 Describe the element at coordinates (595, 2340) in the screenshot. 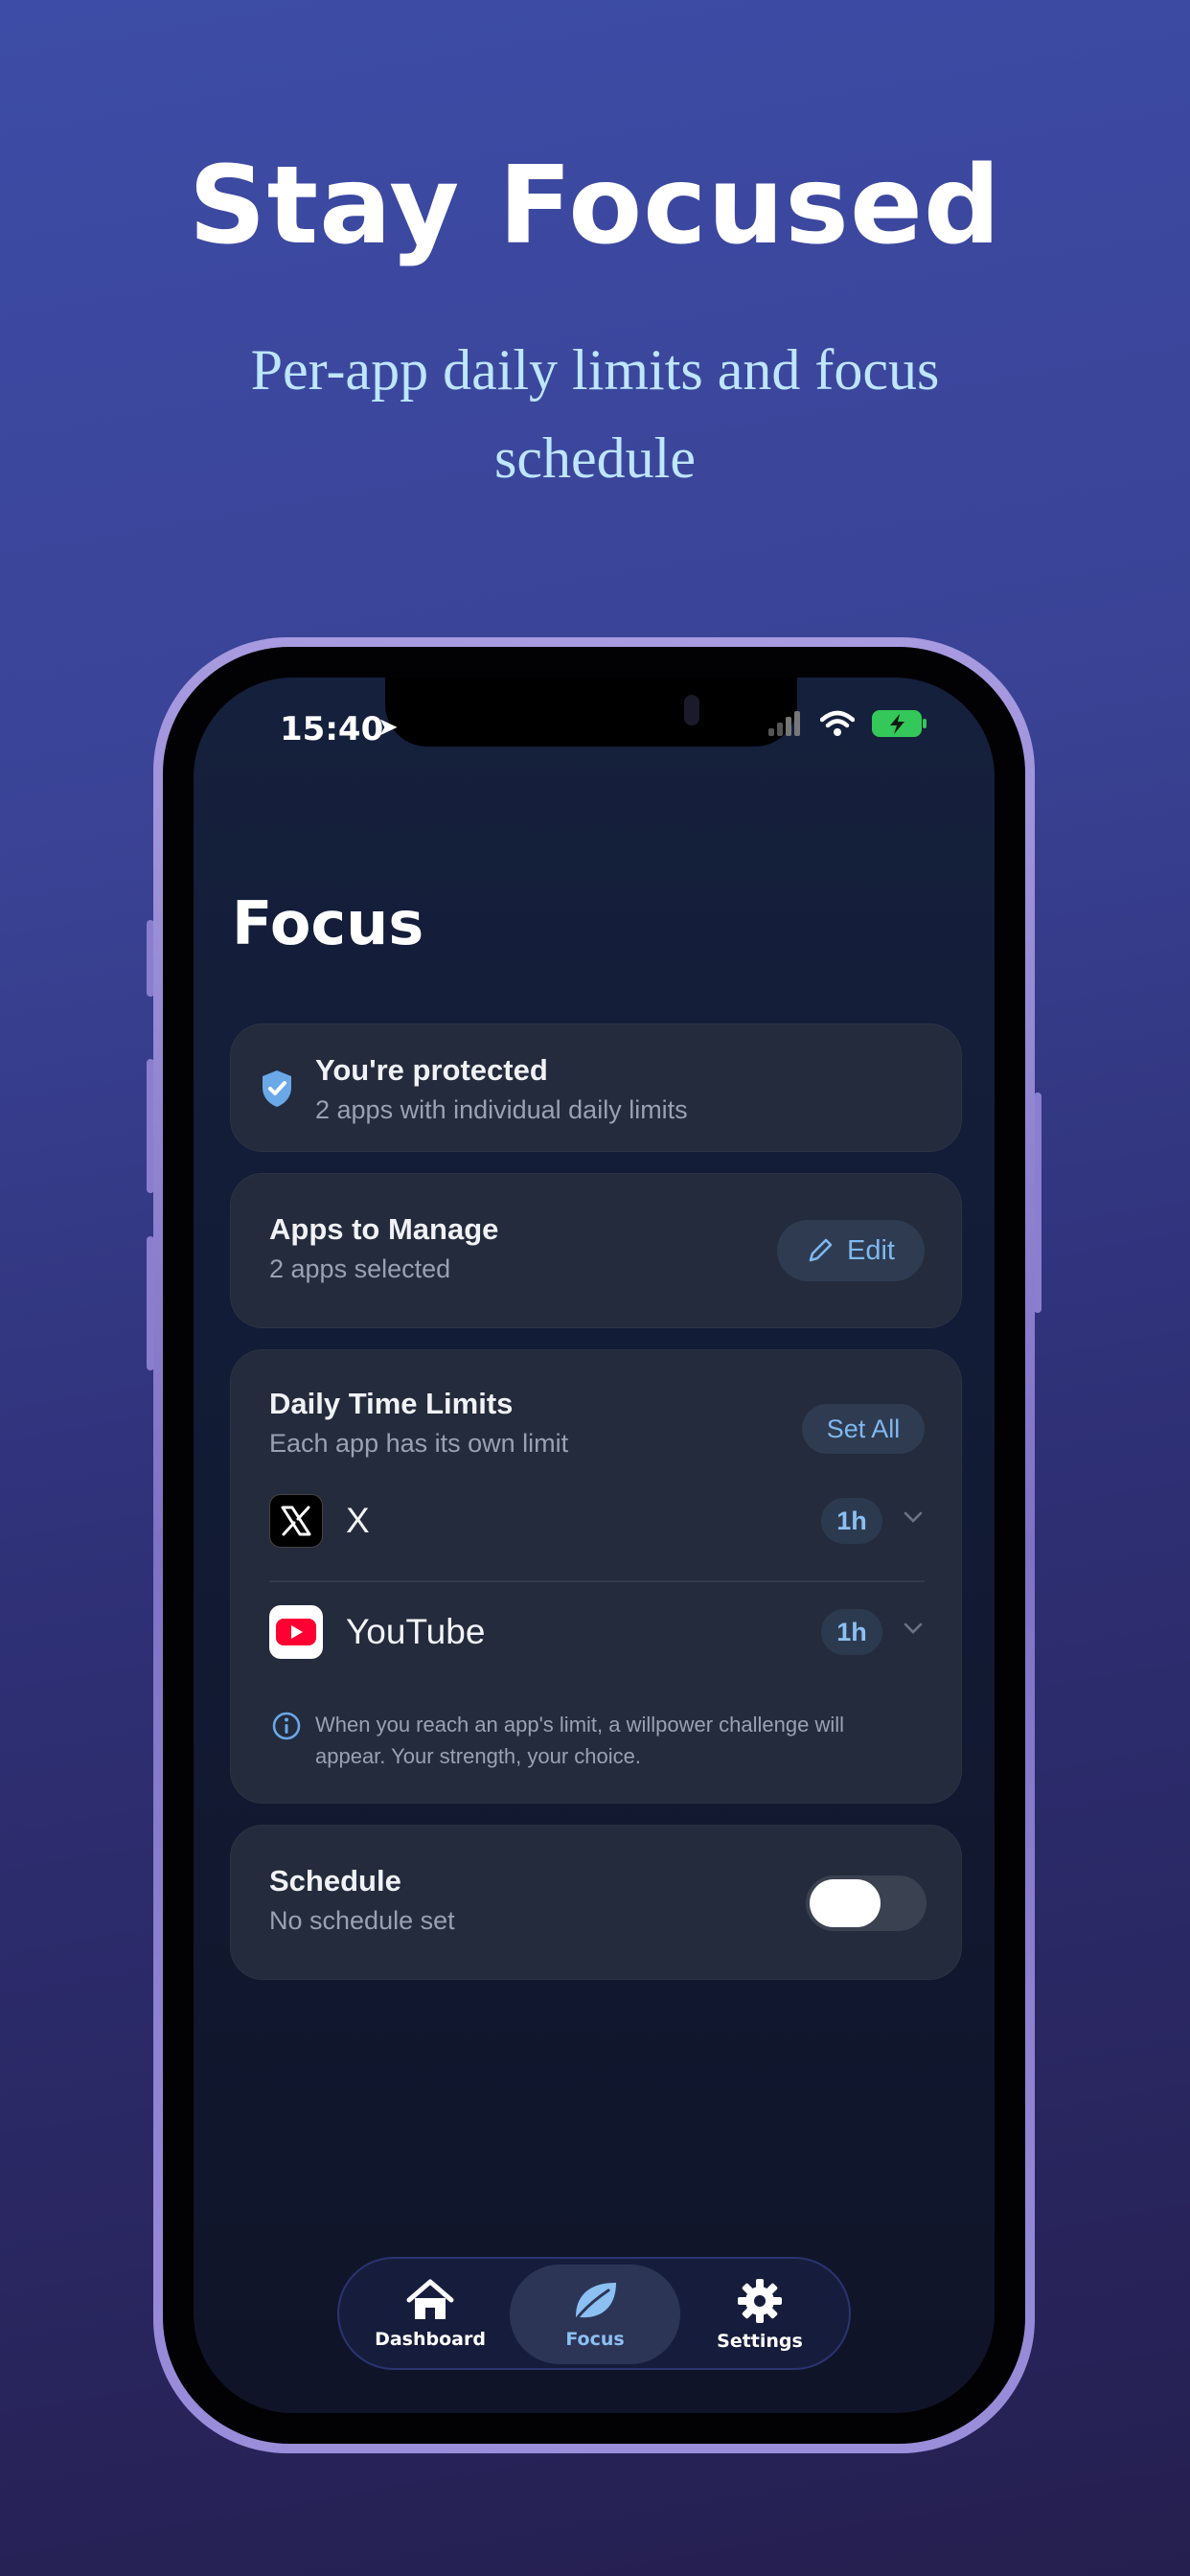

I see `tab-label: Focus` at that location.